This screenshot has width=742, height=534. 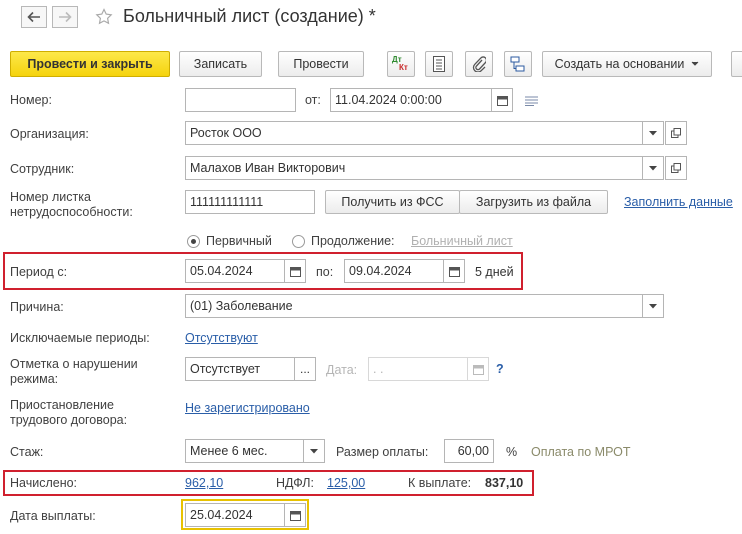 I want to click on excluded-periods-link: Отсутствуют, so click(x=221, y=338).